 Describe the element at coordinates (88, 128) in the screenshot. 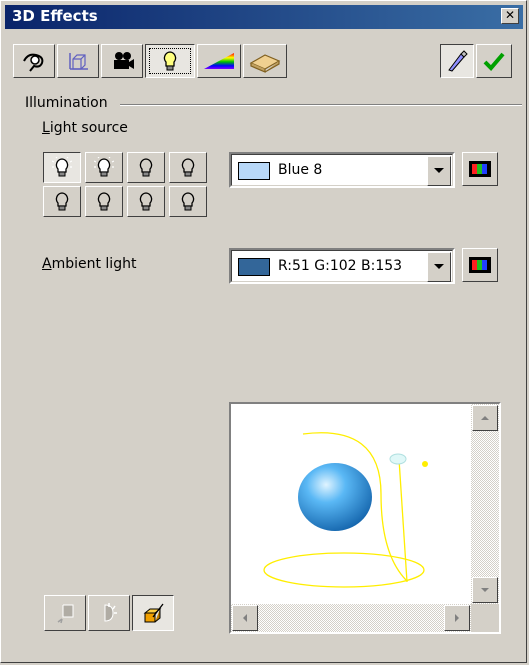

I see `light-source-label-text: ight source` at that location.